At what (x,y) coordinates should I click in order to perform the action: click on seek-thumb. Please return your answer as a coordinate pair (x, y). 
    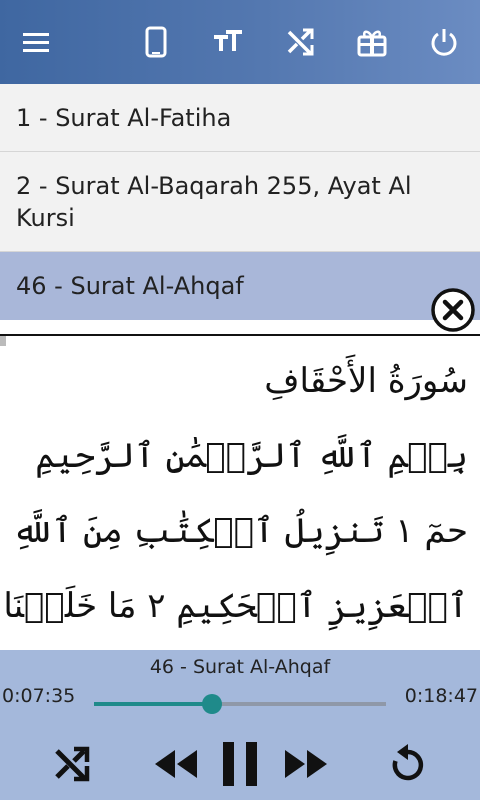
    Looking at the image, I should click on (211, 704).